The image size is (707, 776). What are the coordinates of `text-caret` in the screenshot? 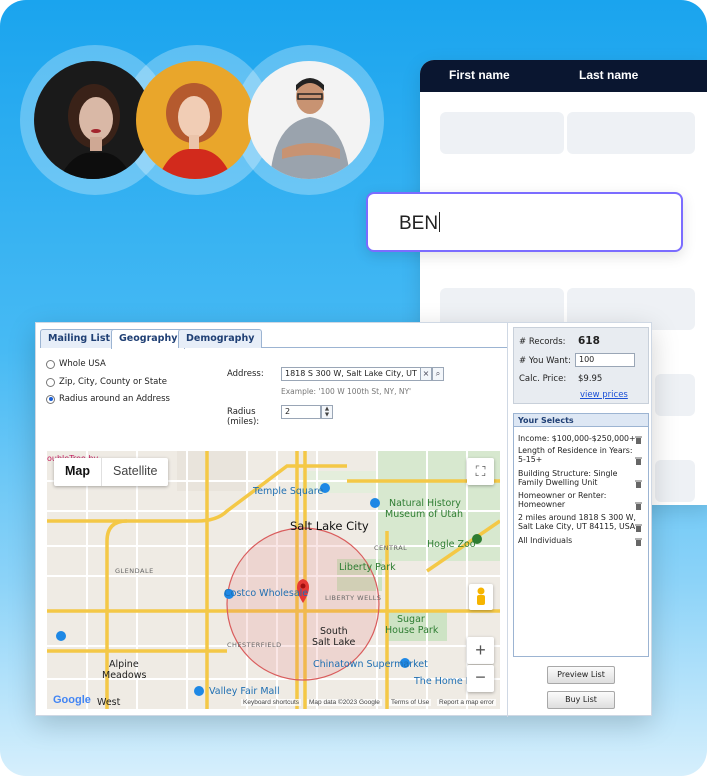 It's located at (440, 222).